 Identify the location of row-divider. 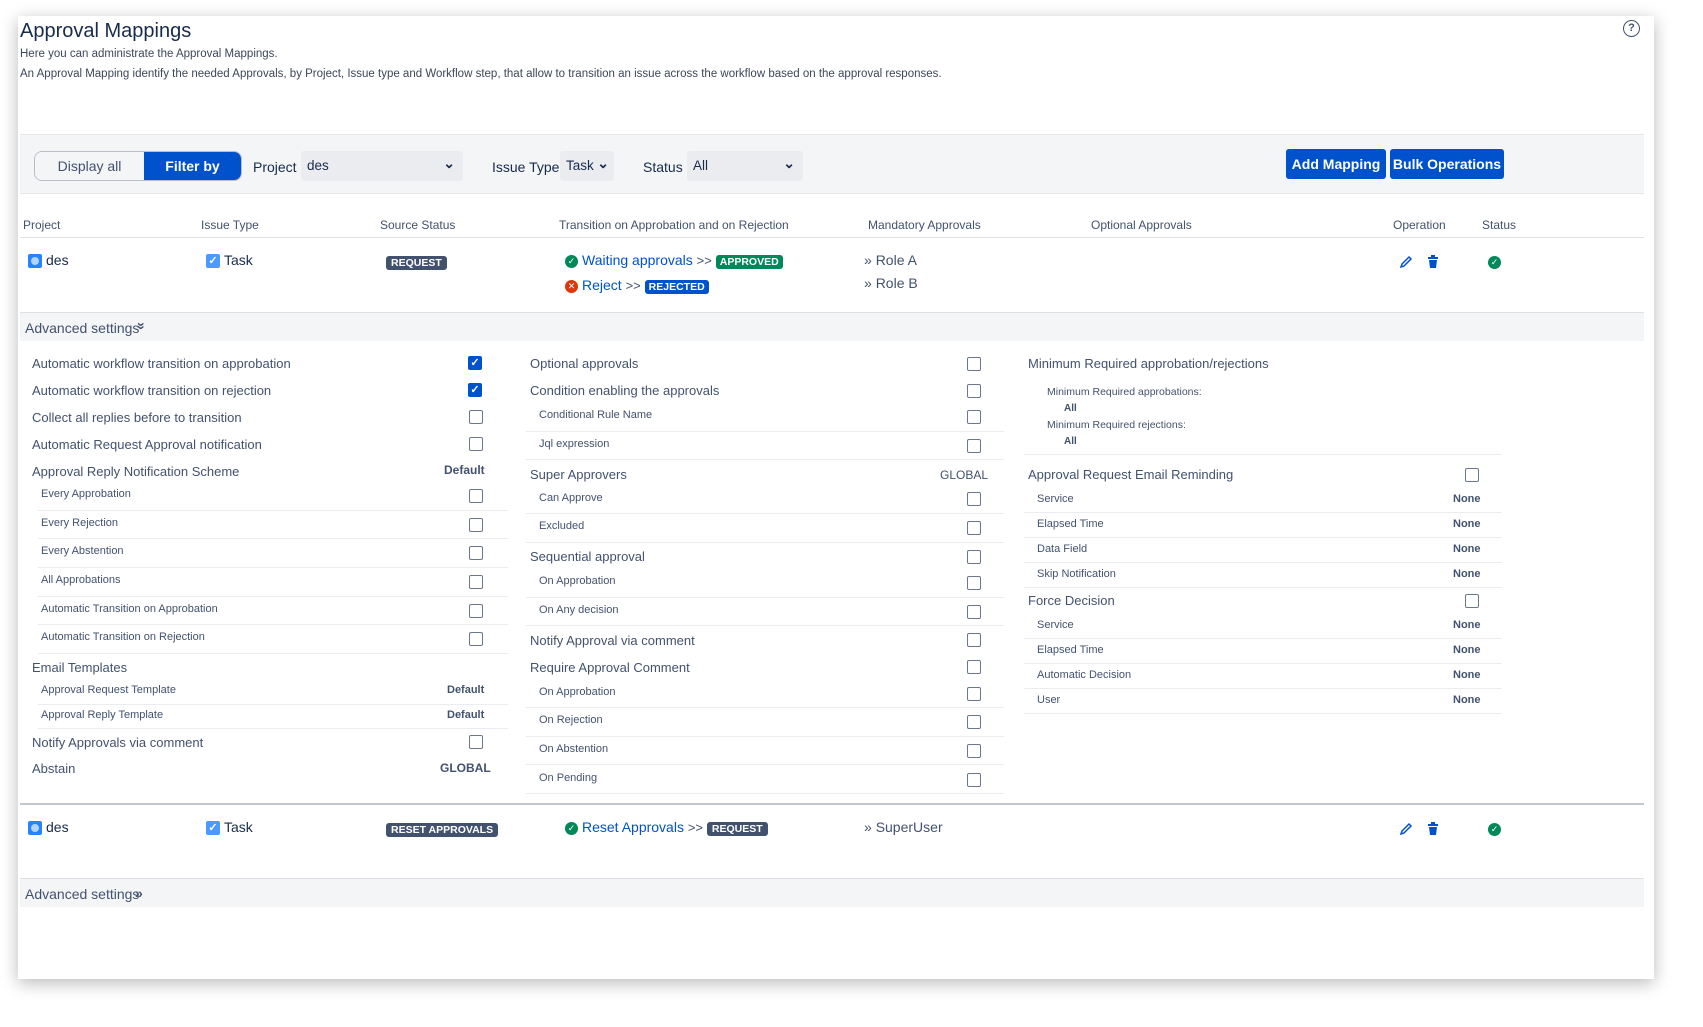
(832, 804).